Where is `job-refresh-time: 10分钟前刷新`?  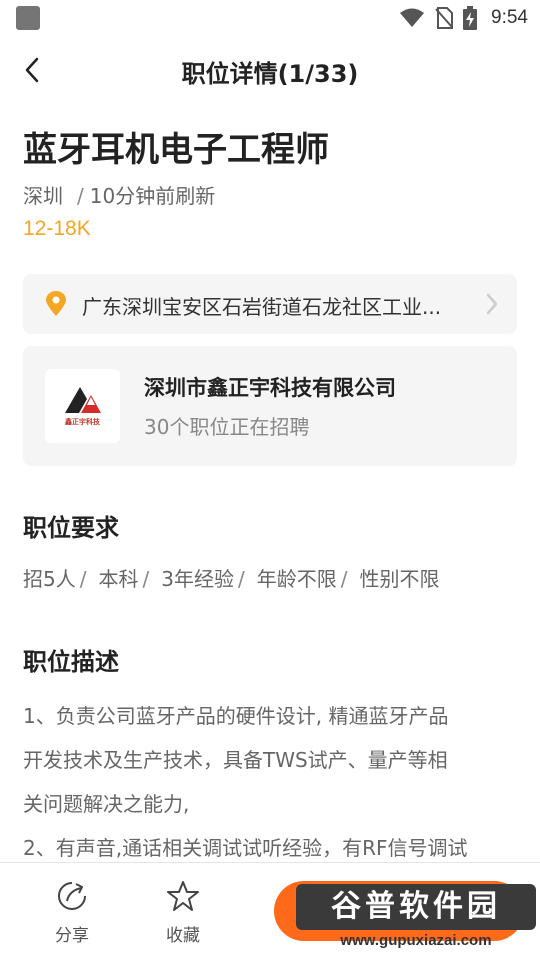 job-refresh-time: 10分钟前刷新 is located at coordinates (152, 196).